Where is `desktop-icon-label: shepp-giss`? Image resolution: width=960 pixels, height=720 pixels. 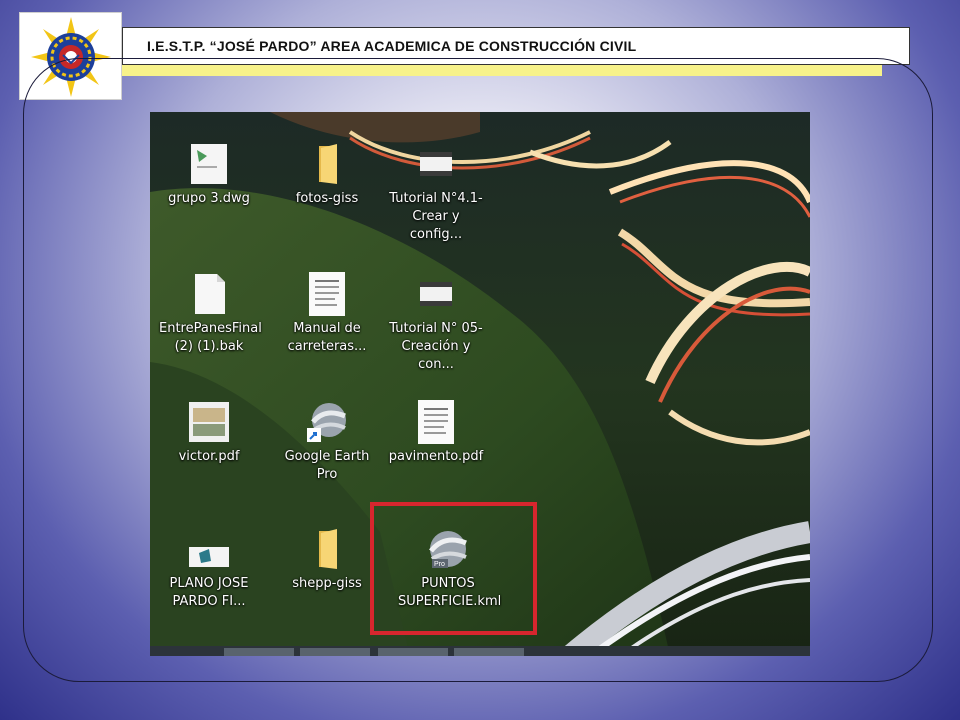 desktop-icon-label: shepp-giss is located at coordinates (327, 583).